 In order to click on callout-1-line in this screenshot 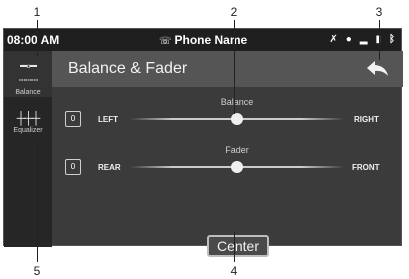, I will do `click(37, 38)`.